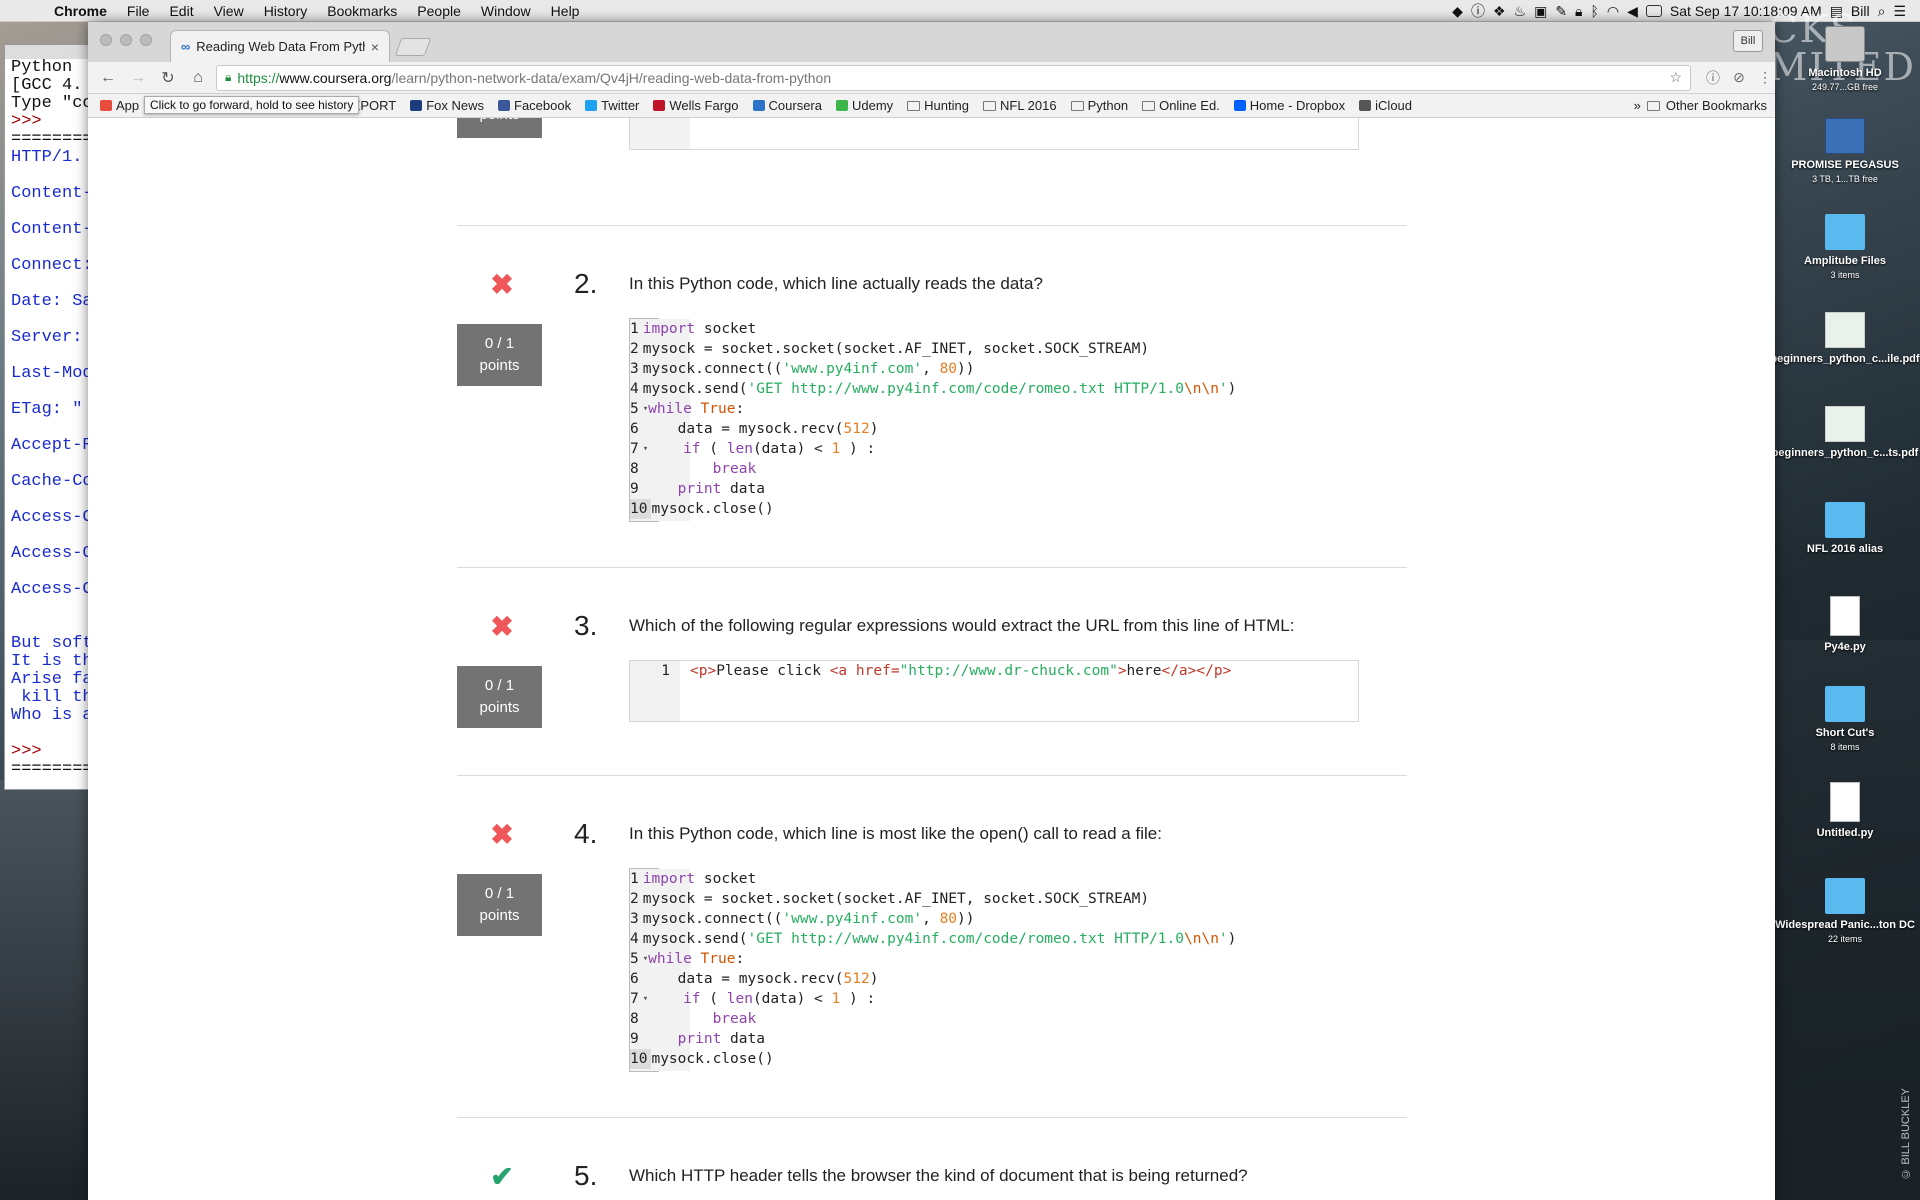  Describe the element at coordinates (734, 469) in the screenshot. I see `code-text: break` at that location.